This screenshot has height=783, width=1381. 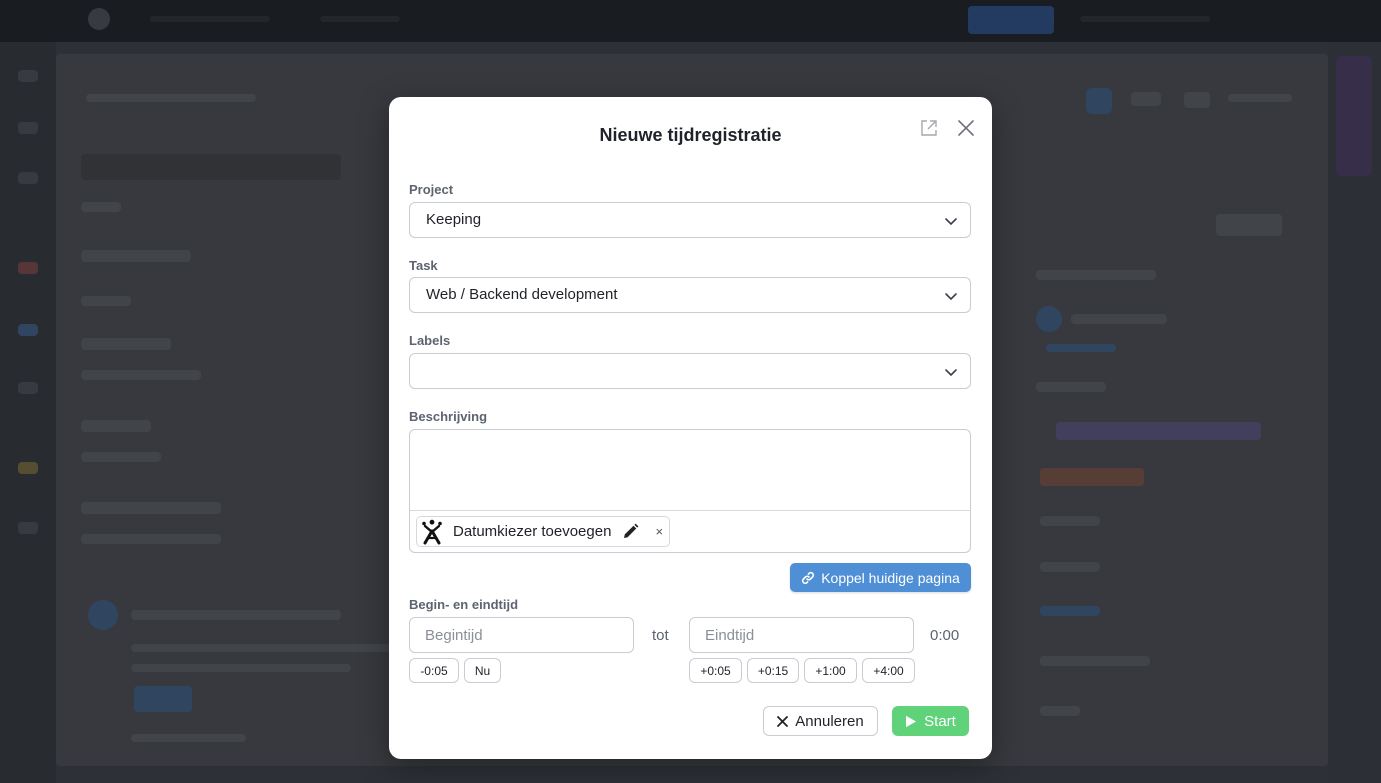 What do you see at coordinates (890, 577) in the screenshot?
I see `link-current-page-label: Koppel huidige pagina` at bounding box center [890, 577].